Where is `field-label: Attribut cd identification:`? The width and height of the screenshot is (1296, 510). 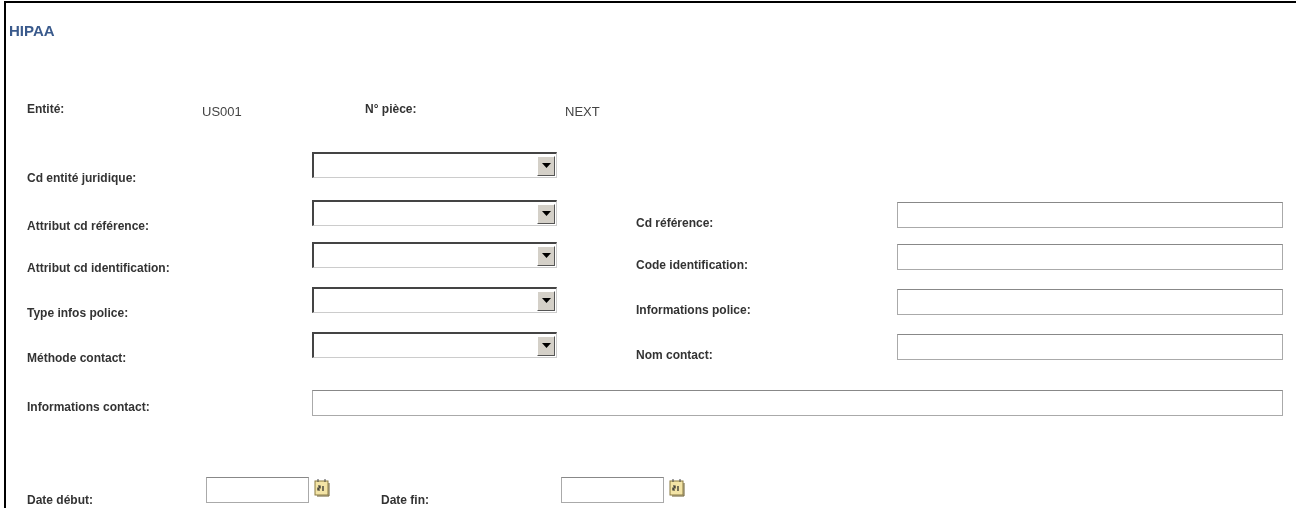
field-label: Attribut cd identification: is located at coordinates (99, 268).